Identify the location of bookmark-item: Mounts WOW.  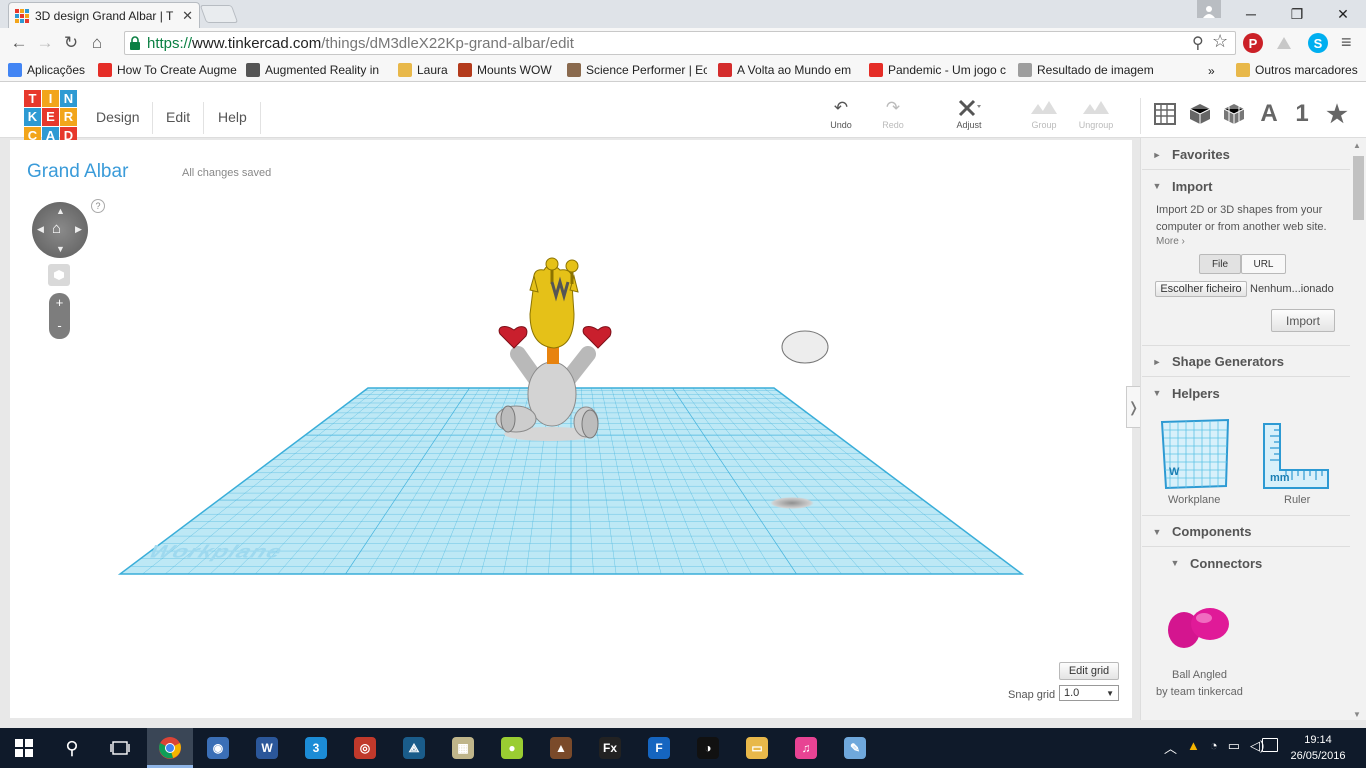
(505, 70).